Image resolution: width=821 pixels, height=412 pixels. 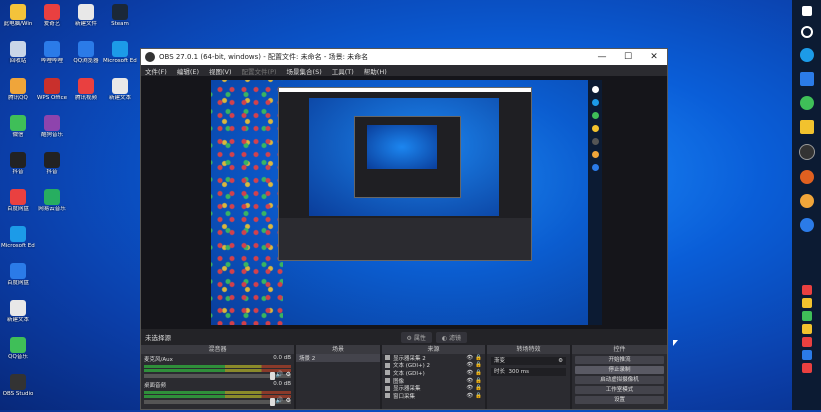 What do you see at coordinates (220, 71) in the screenshot?
I see `menu-item: 视图(V)` at bounding box center [220, 71].